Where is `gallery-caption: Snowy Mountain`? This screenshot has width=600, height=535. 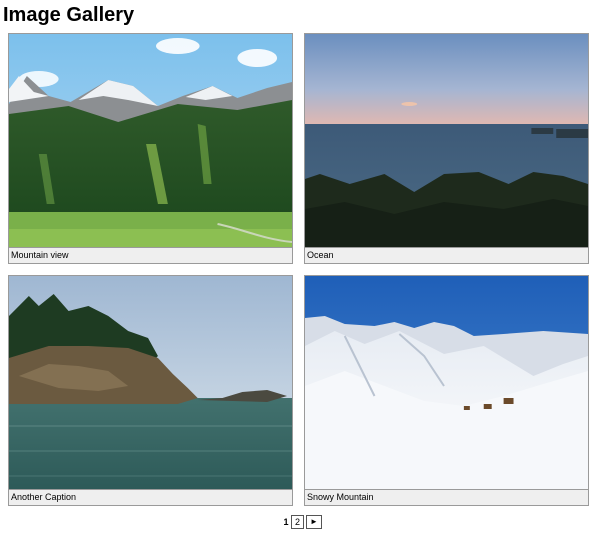 gallery-caption: Snowy Mountain is located at coordinates (446, 497).